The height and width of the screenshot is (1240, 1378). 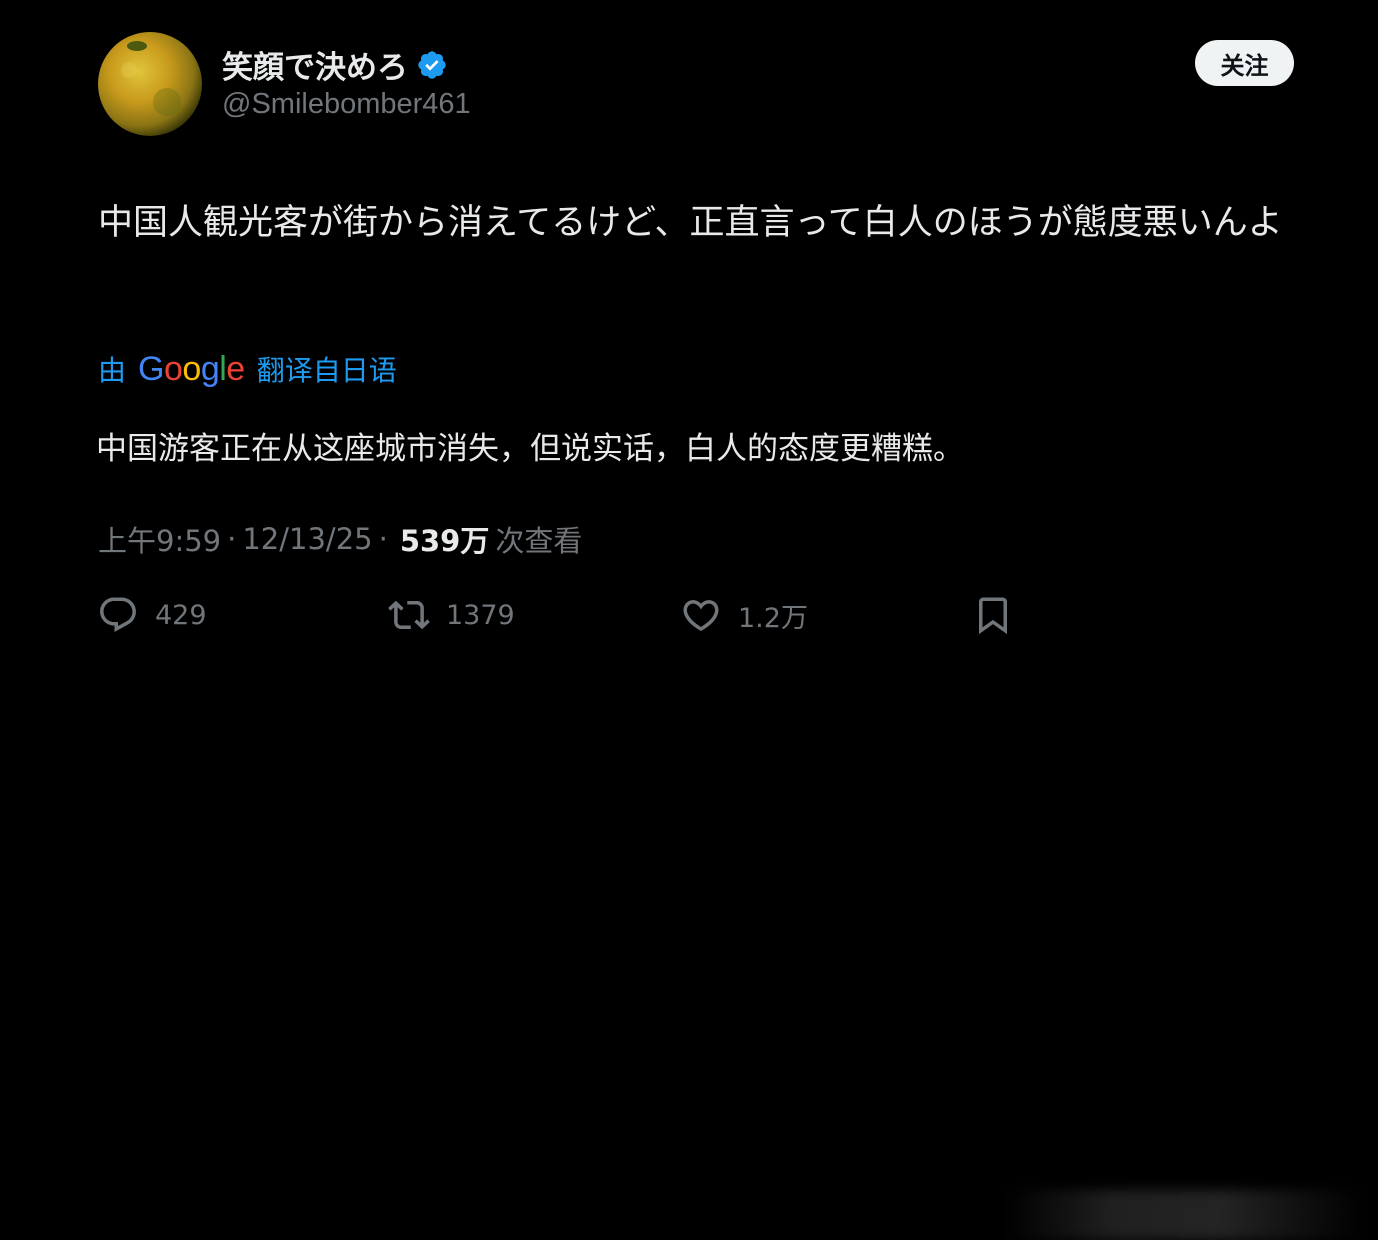 I want to click on orange-fruit-avatar, so click(x=150, y=83).